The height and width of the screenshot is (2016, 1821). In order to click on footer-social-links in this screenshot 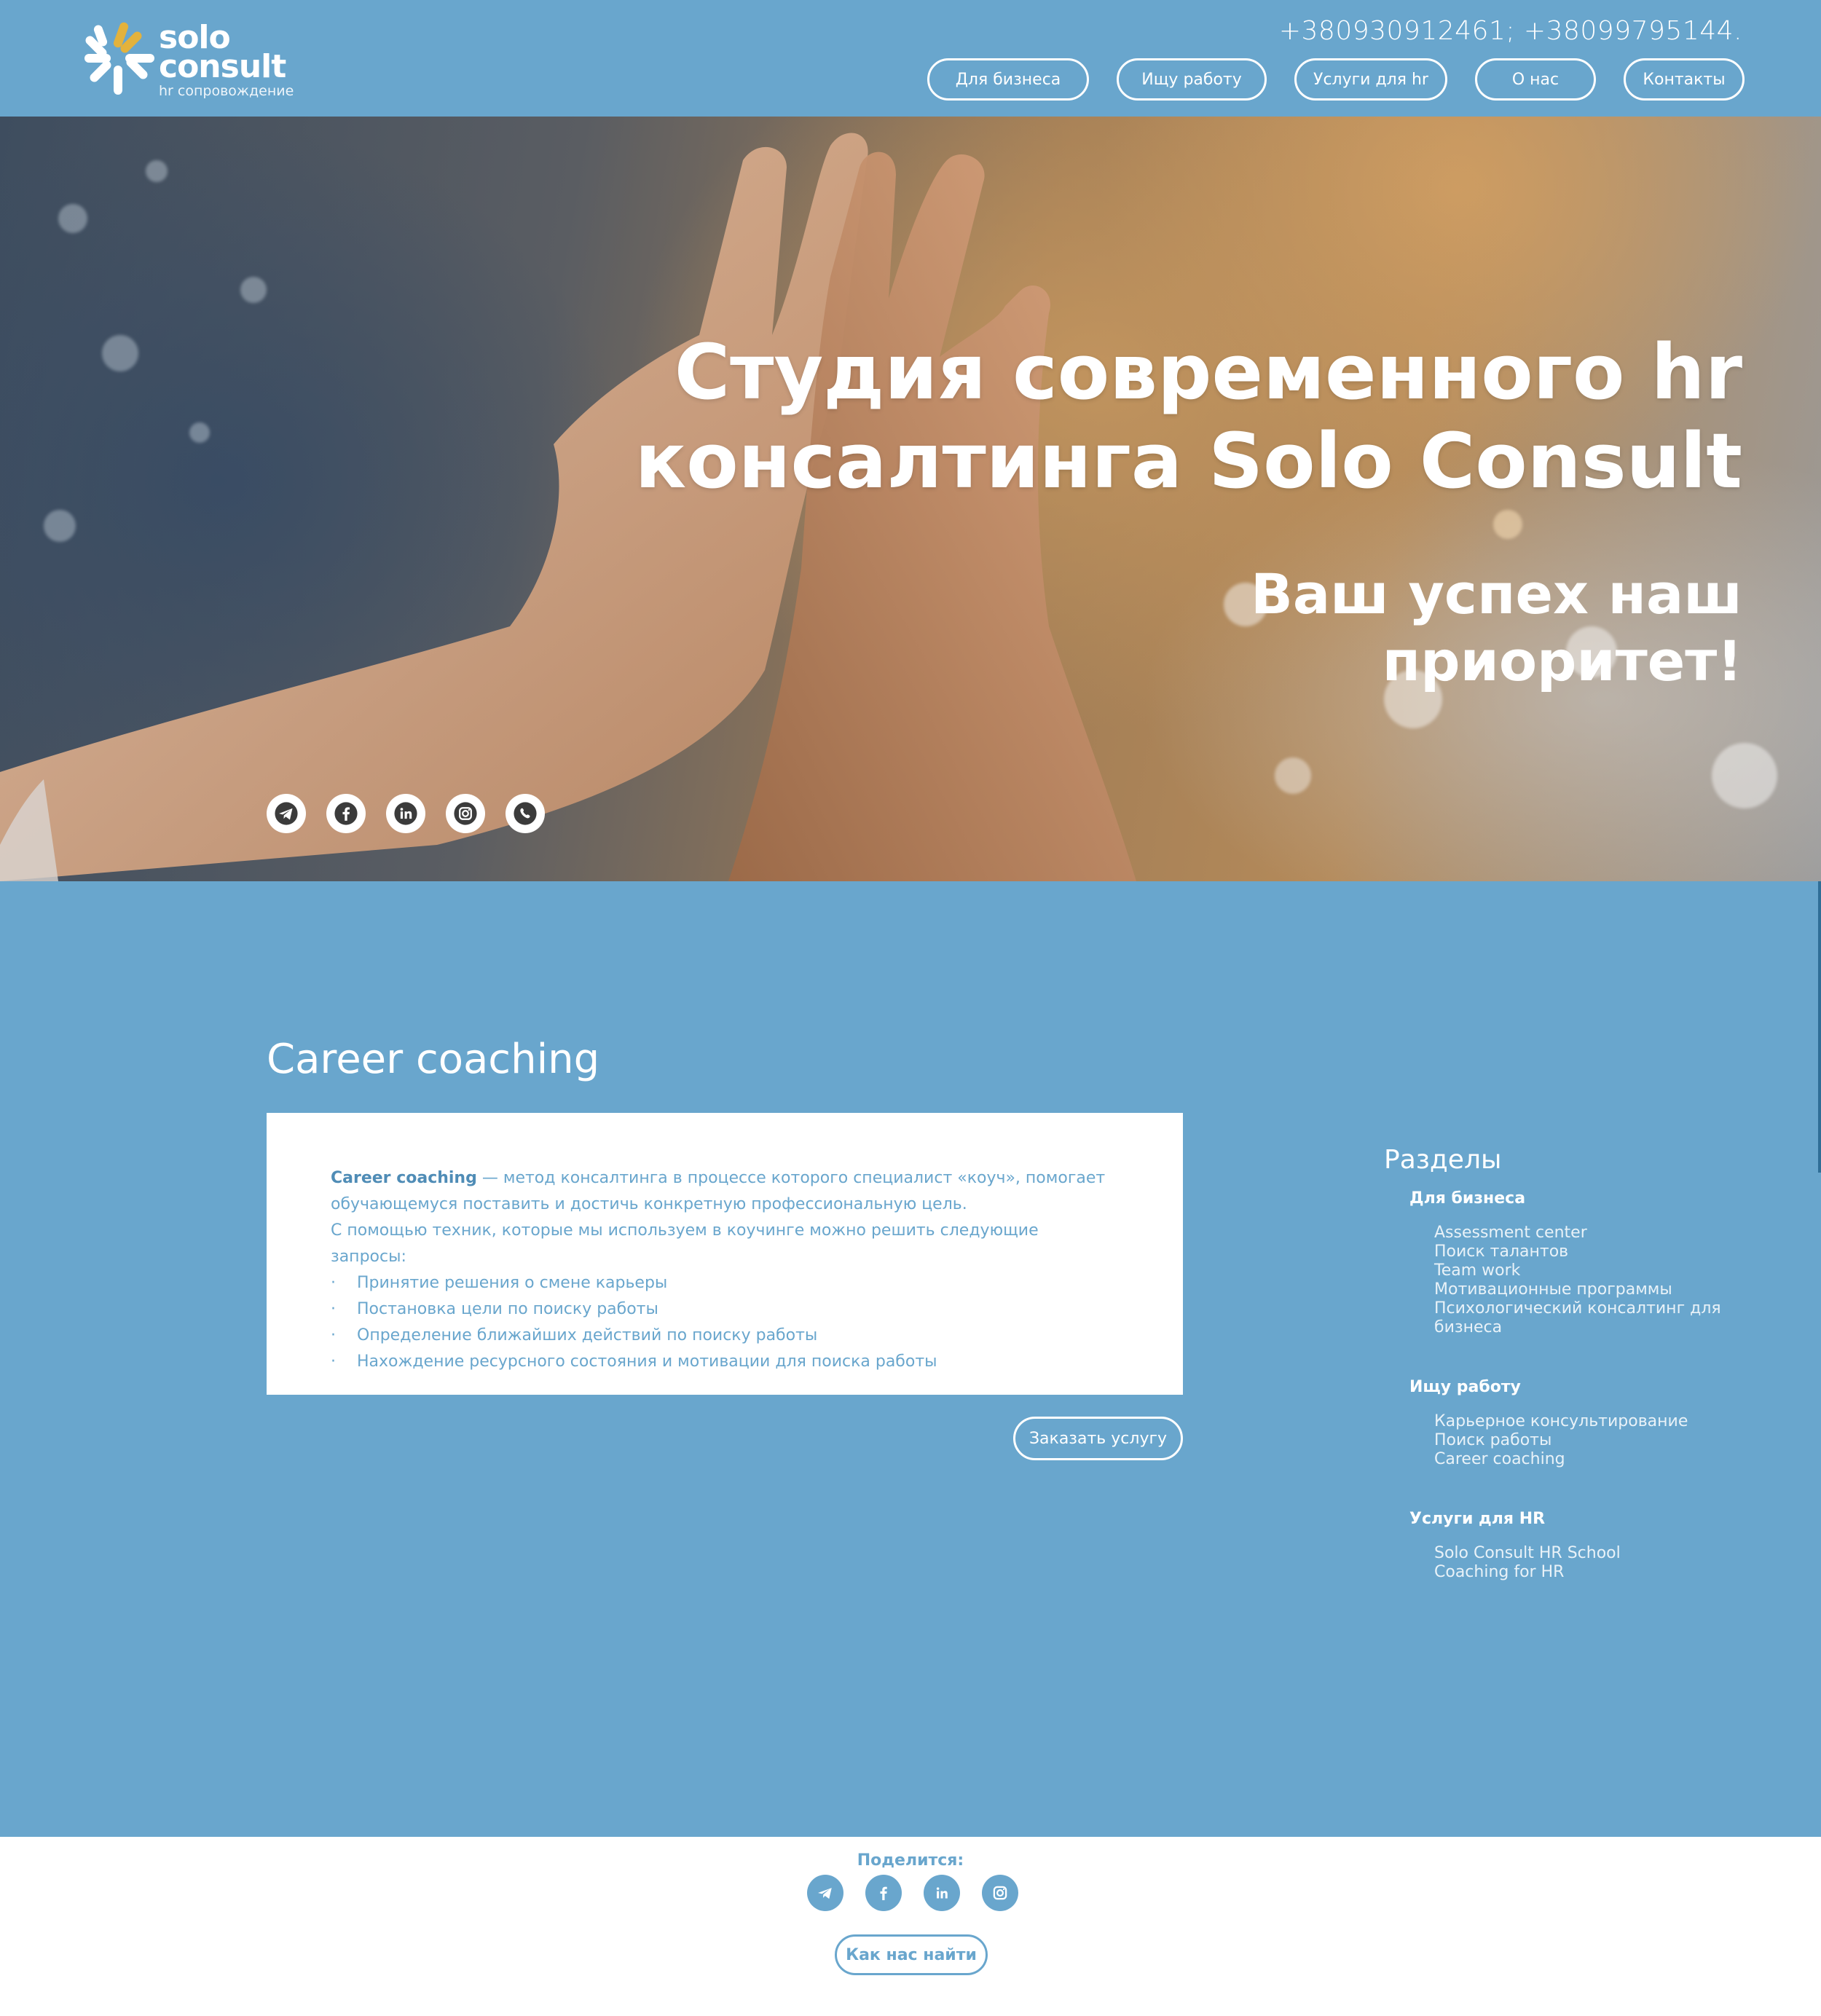, I will do `click(912, 1893)`.